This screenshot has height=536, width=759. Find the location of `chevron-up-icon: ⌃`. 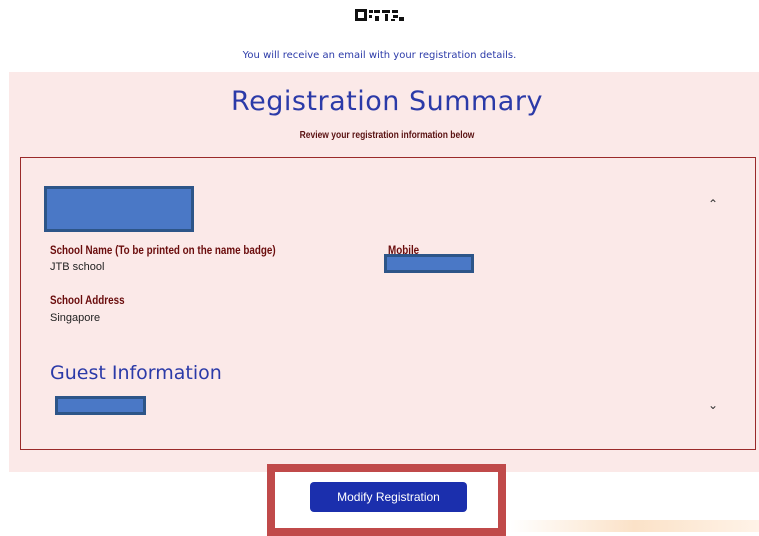

chevron-up-icon: ⌃ is located at coordinates (713, 205).